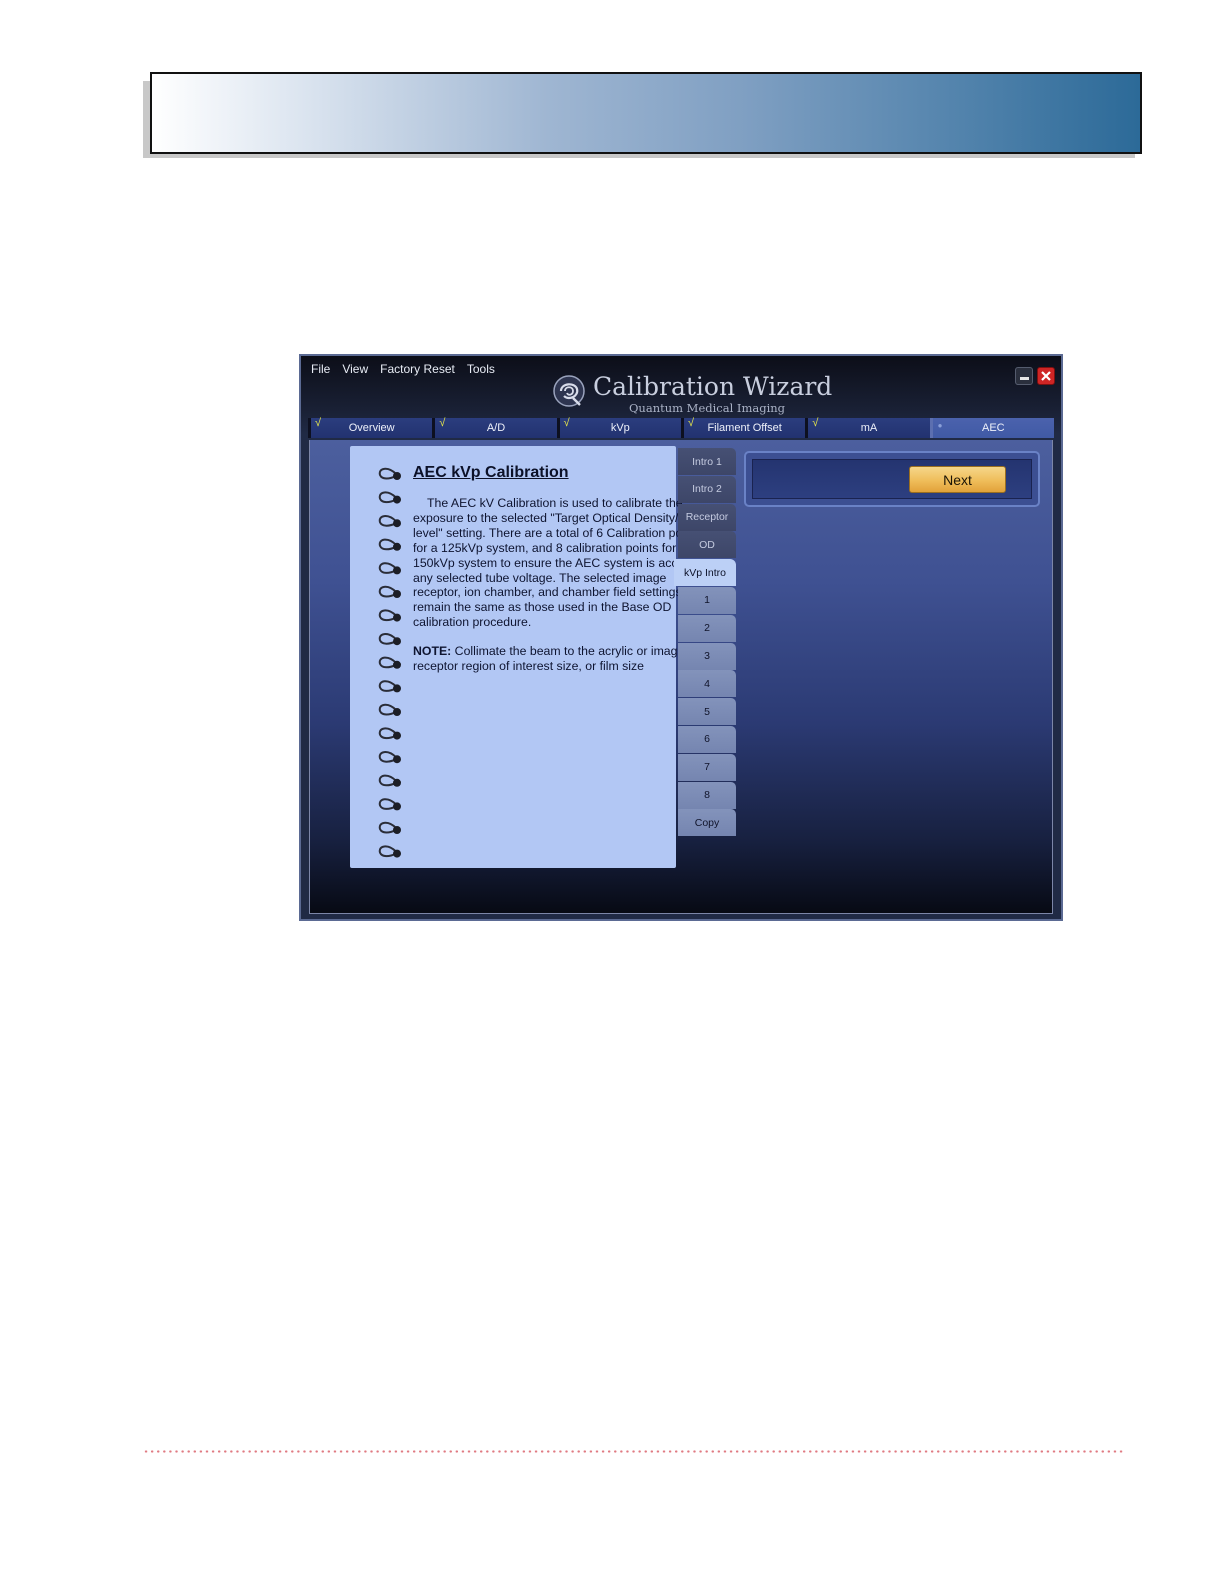  I want to click on footer-dotted-rule, so click(633, 1451).